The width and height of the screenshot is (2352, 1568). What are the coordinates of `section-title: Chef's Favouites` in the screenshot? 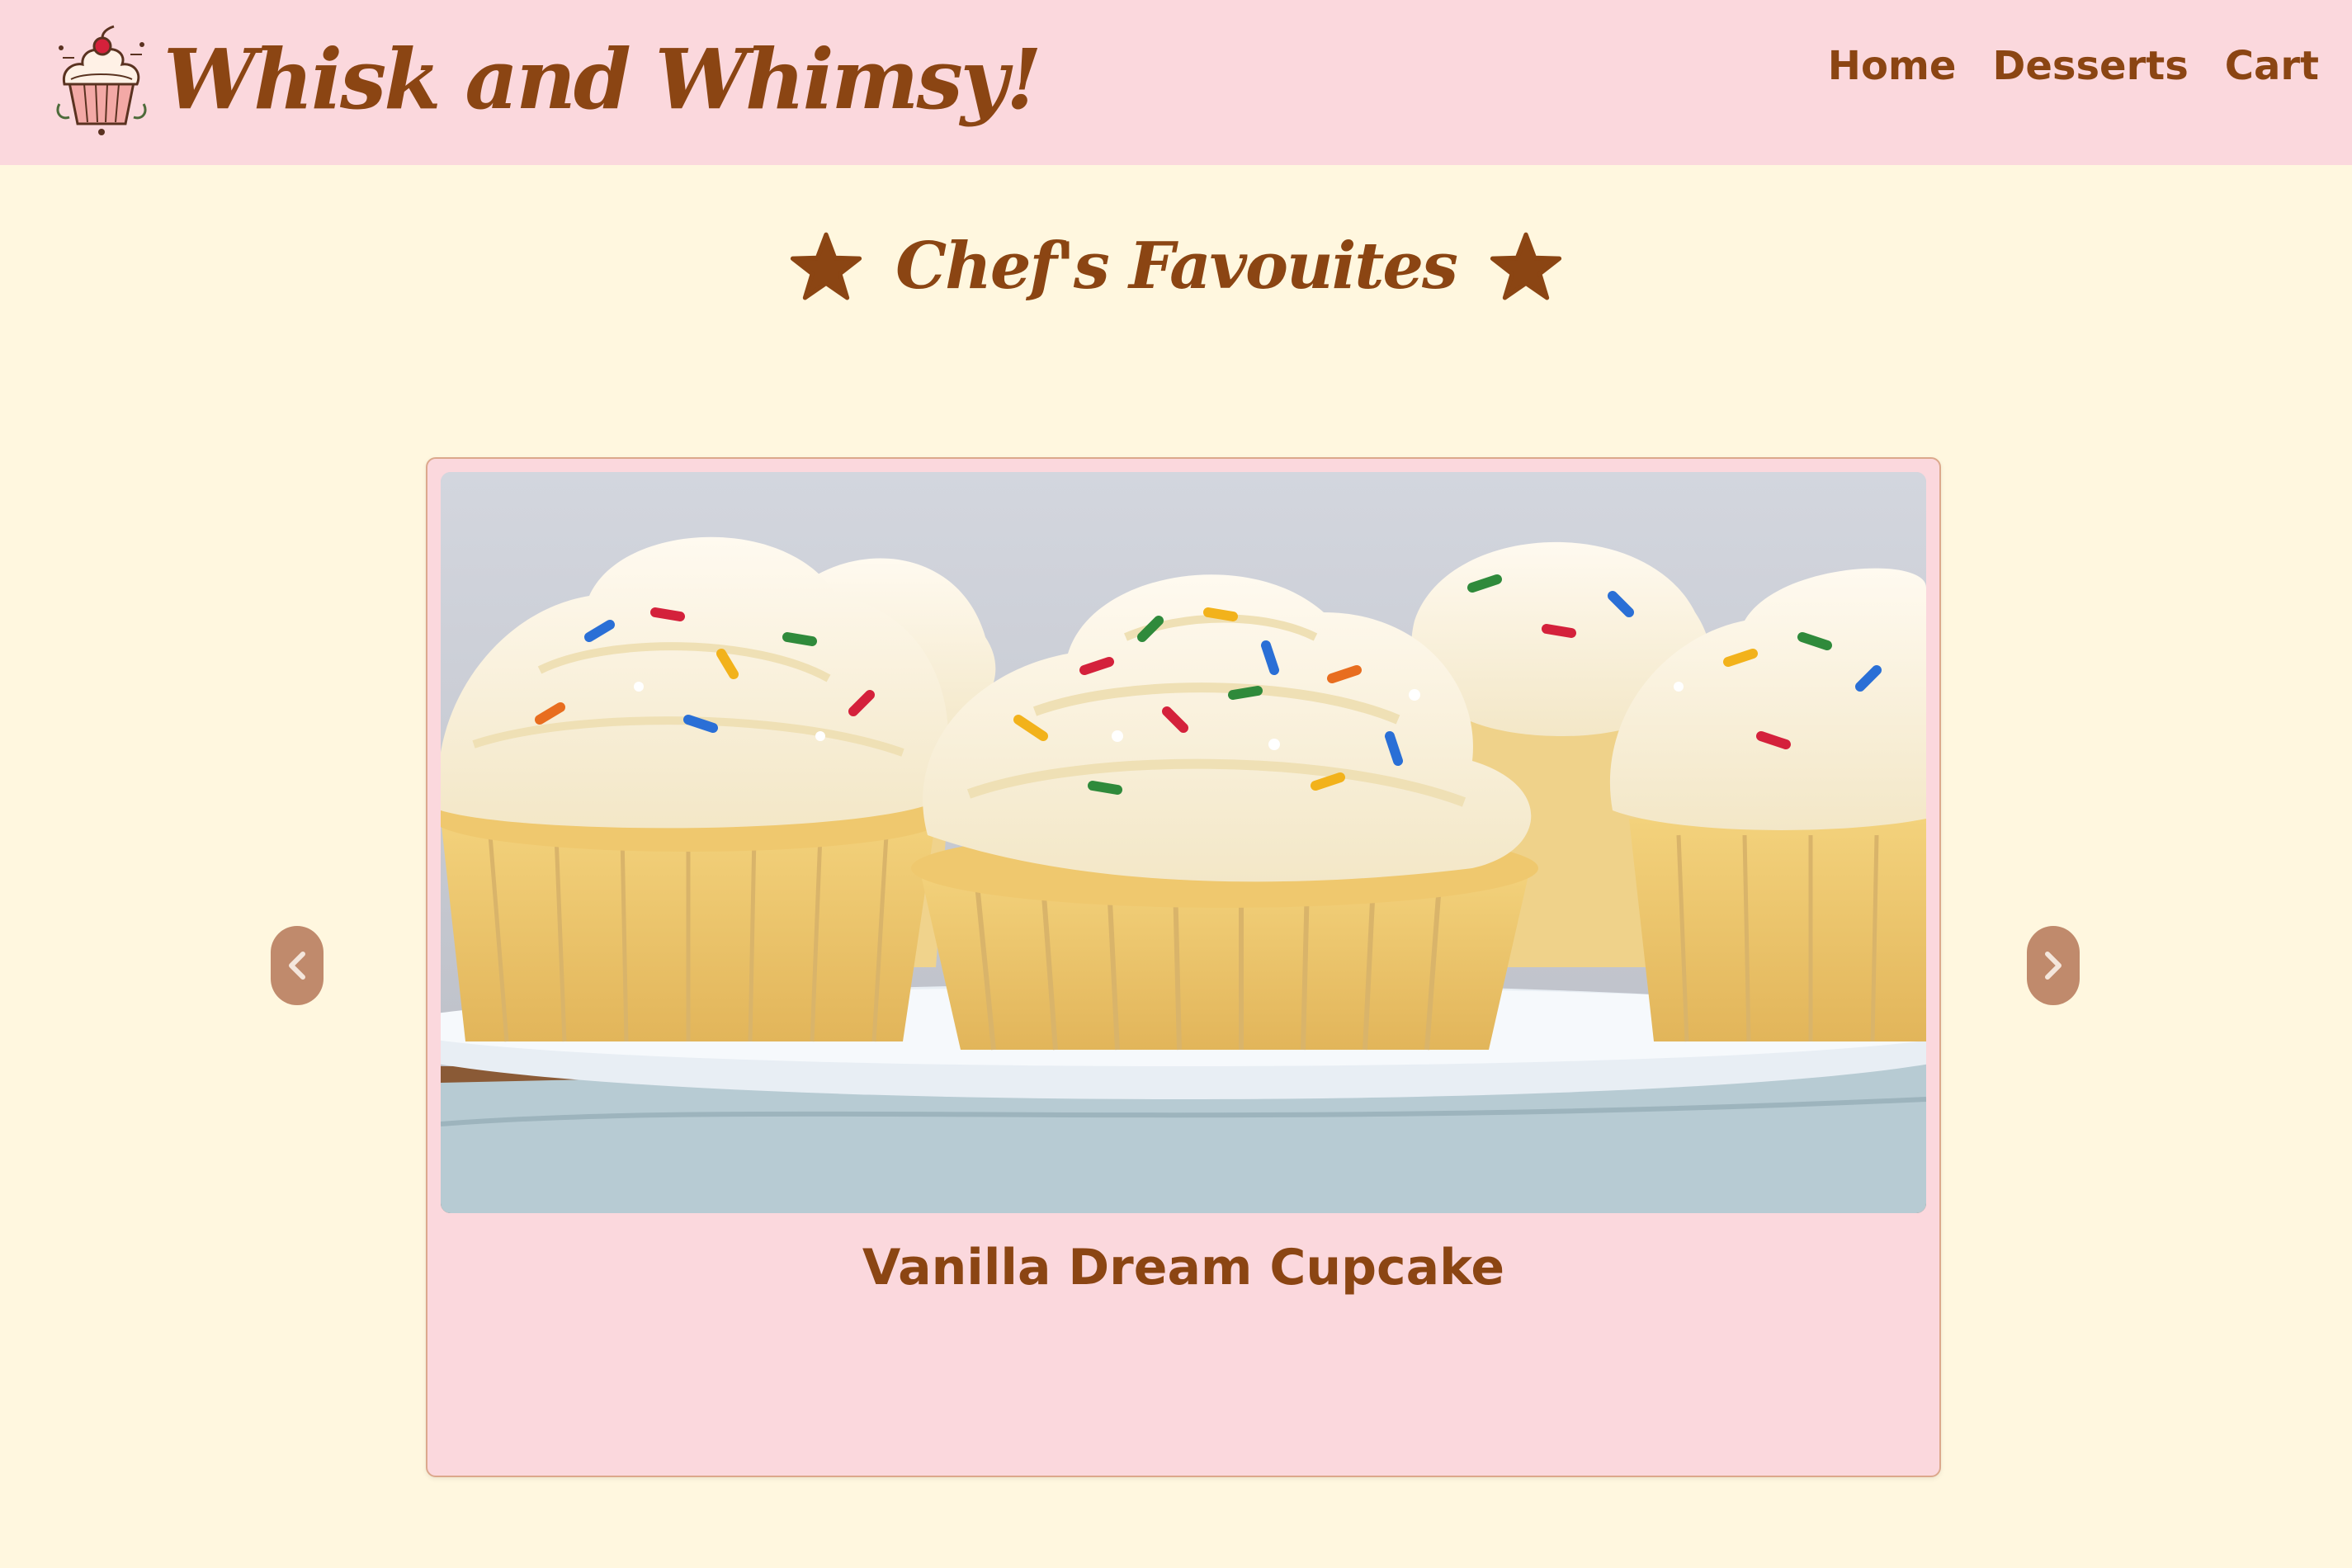 It's located at (1176, 266).